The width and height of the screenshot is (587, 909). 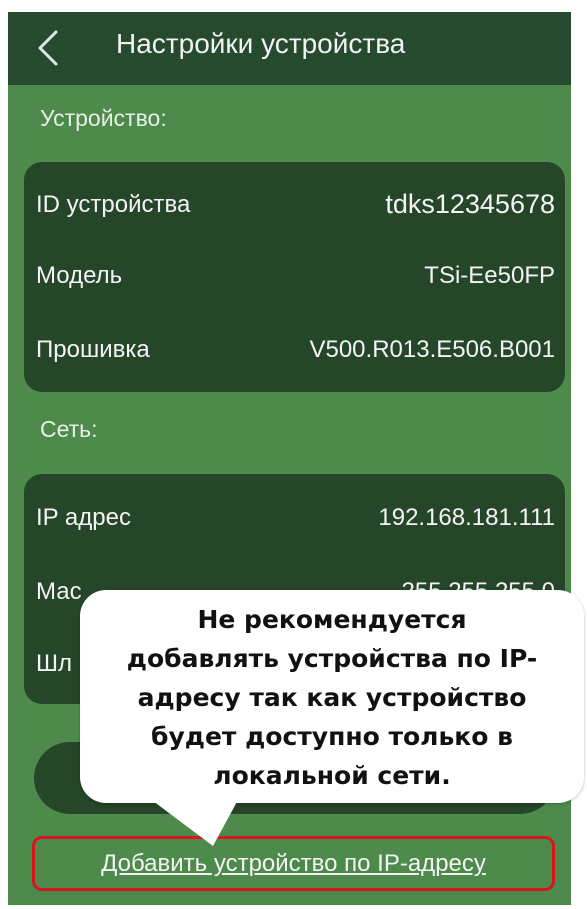 What do you see at coordinates (113, 204) in the screenshot?
I see `device-id-label: ID устройства` at bounding box center [113, 204].